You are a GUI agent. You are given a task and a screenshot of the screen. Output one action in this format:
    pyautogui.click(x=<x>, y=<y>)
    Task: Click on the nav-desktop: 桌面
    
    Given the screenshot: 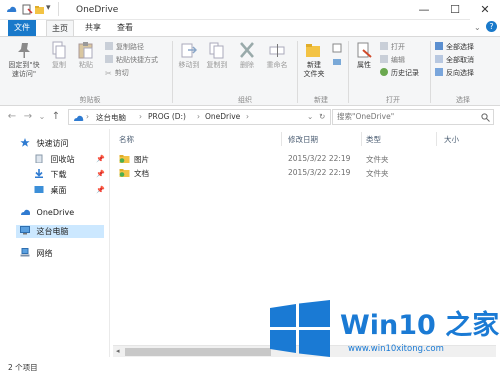 What is the action you would take?
    pyautogui.click(x=50, y=190)
    